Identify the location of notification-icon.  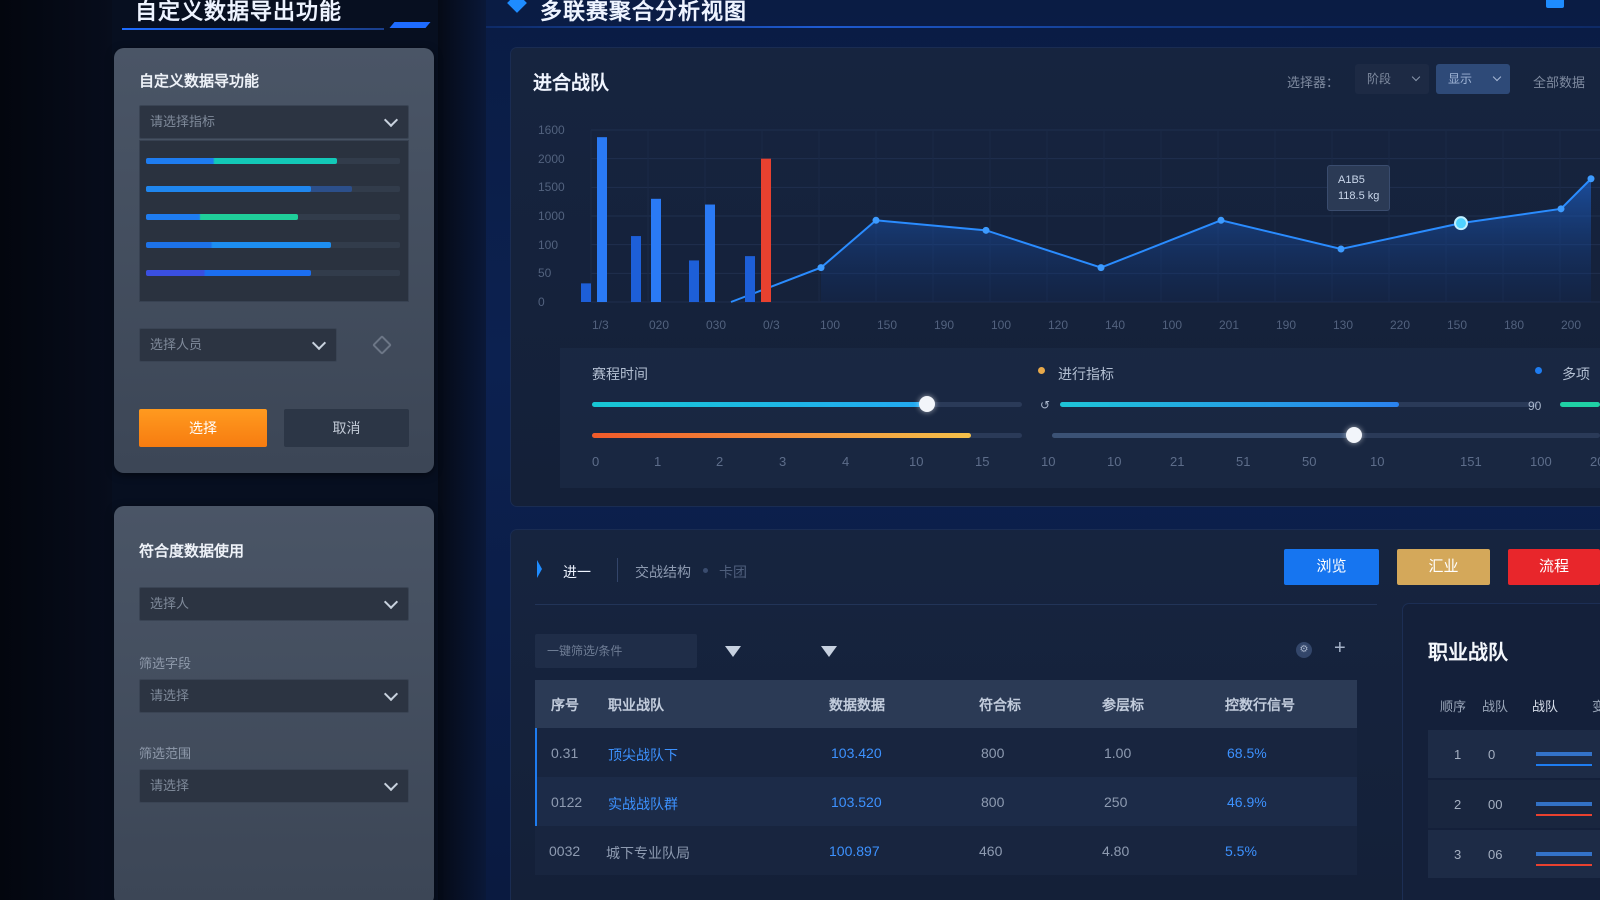
(1555, 4).